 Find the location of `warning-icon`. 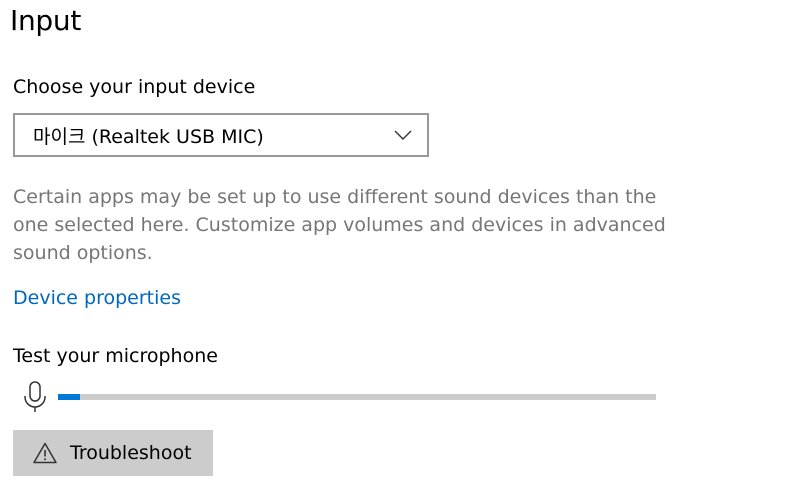

warning-icon is located at coordinates (45, 453).